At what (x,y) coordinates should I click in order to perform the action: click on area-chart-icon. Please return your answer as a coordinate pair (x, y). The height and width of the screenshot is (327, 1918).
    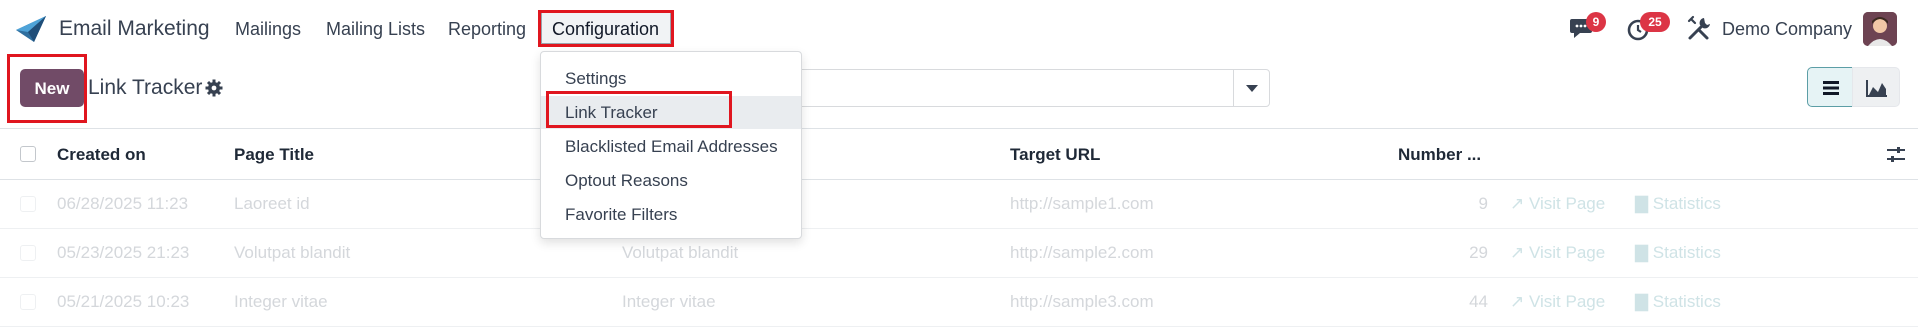
    Looking at the image, I should click on (1876, 88).